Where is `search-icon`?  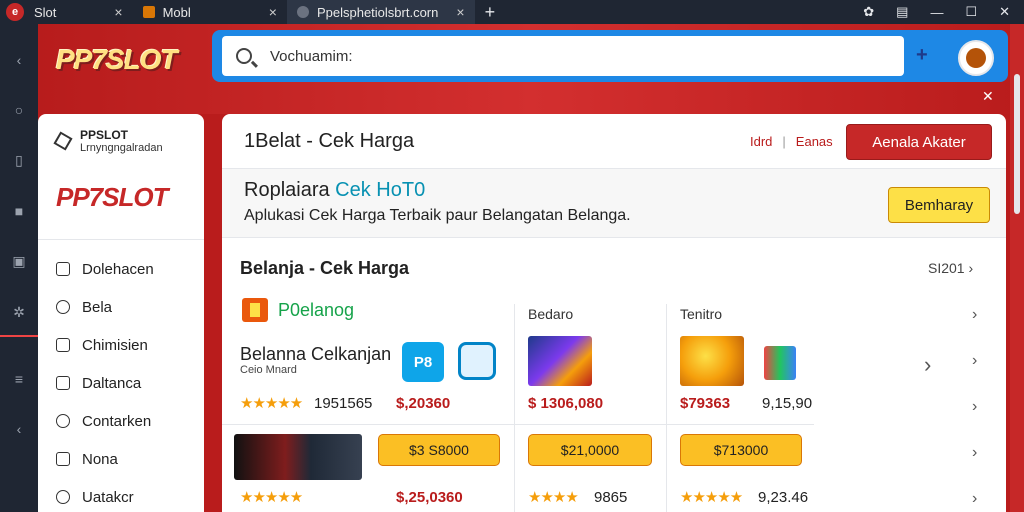 search-icon is located at coordinates (244, 56).